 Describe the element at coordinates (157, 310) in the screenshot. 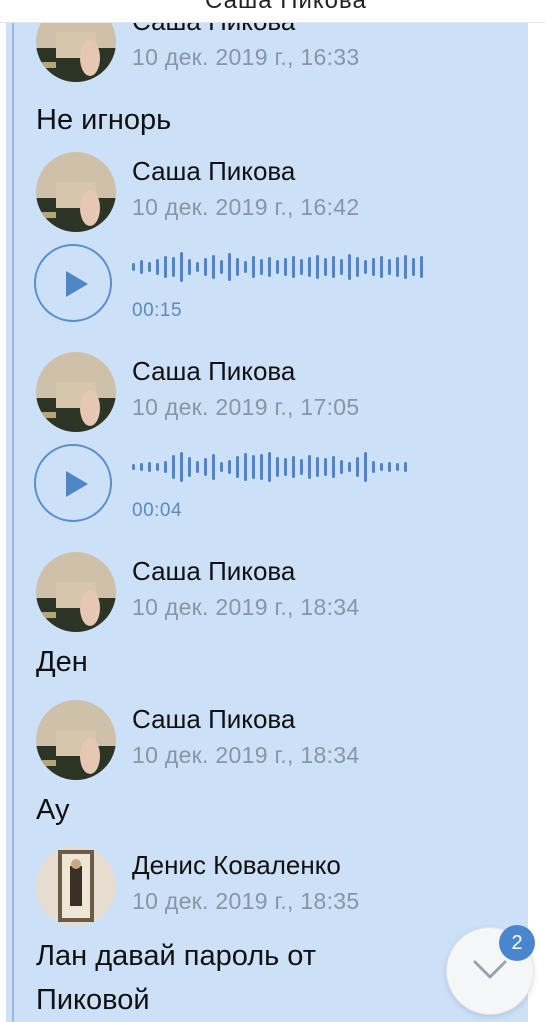

I see `voice-duration: 00:15` at that location.